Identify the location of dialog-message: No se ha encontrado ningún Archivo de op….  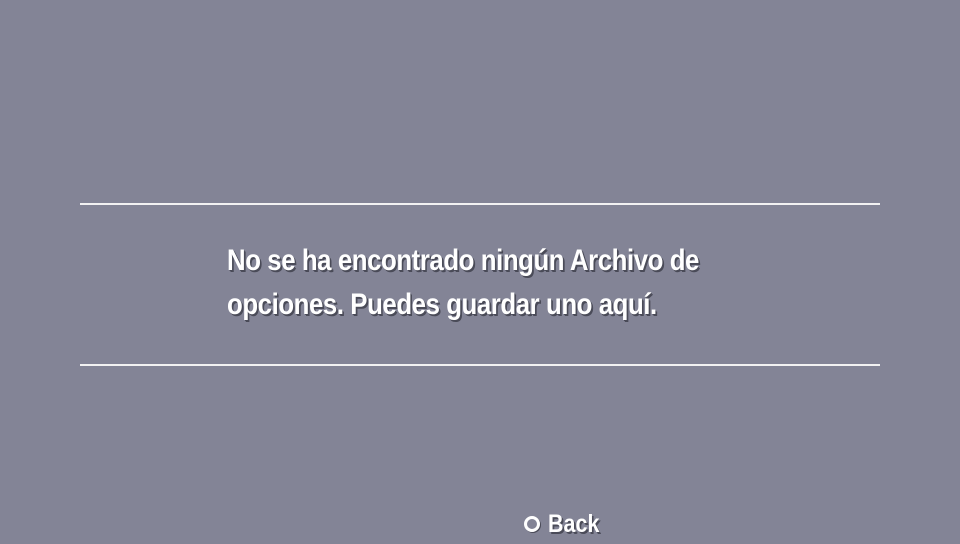
(463, 283).